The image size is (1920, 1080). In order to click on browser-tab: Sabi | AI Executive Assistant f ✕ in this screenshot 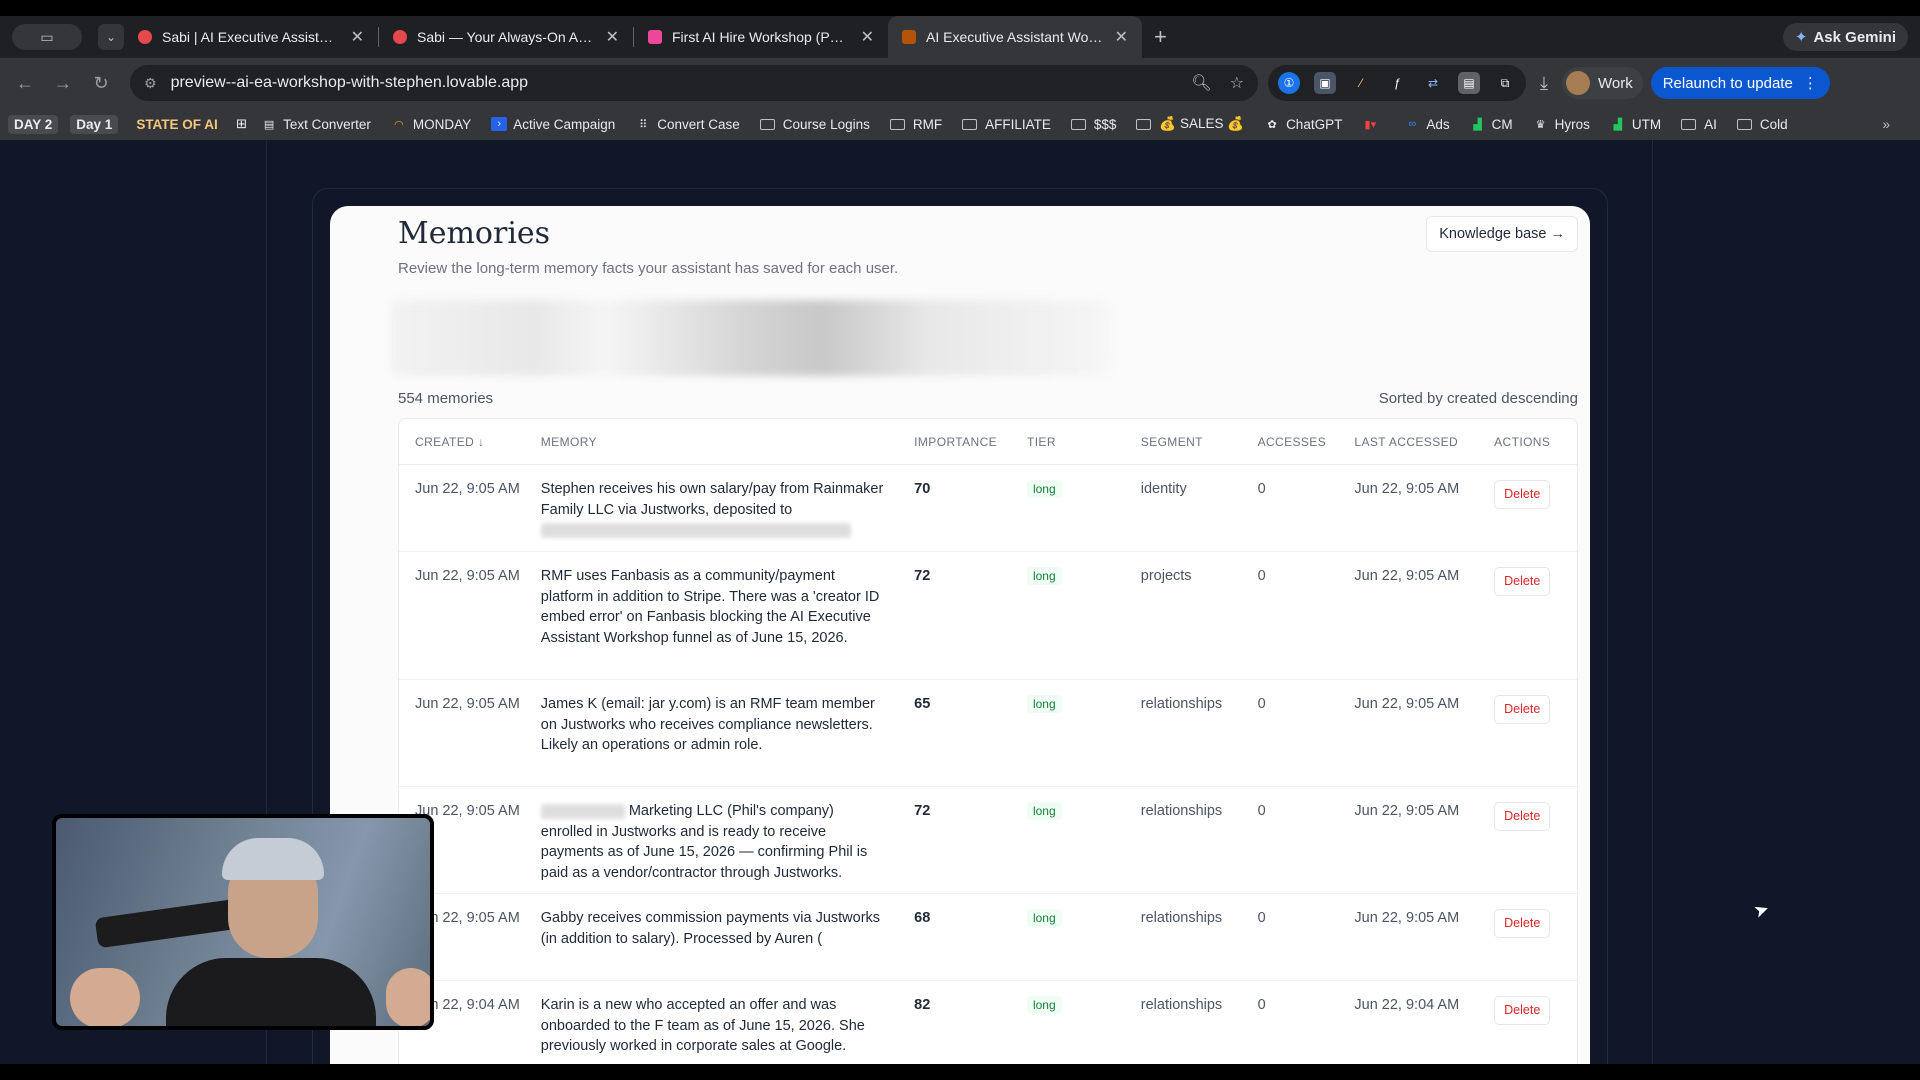, I will do `click(251, 37)`.